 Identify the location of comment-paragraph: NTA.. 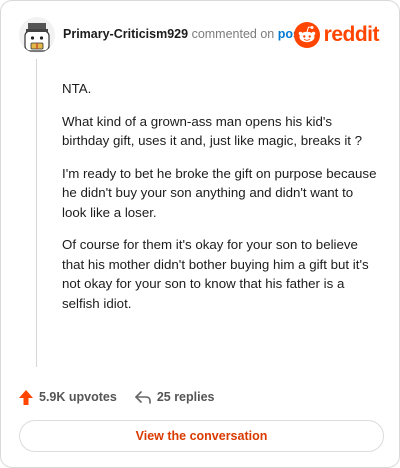
(77, 88).